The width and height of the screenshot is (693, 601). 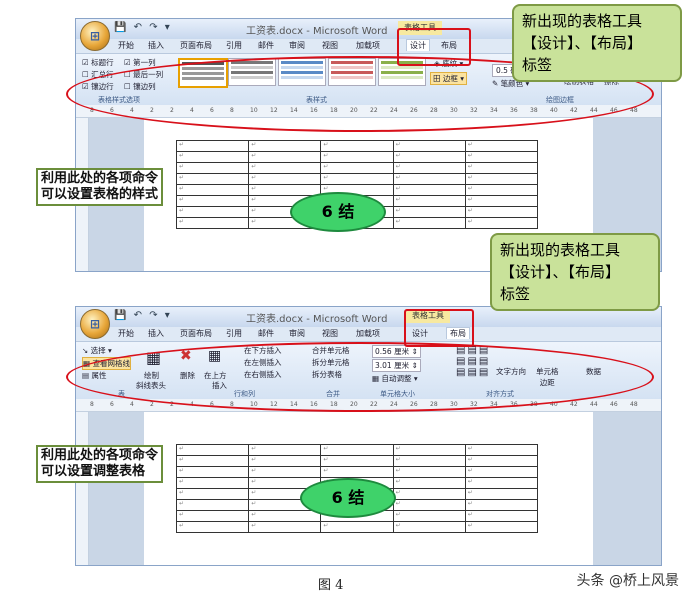 What do you see at coordinates (144, 62) in the screenshot?
I see `label: 第一列` at bounding box center [144, 62].